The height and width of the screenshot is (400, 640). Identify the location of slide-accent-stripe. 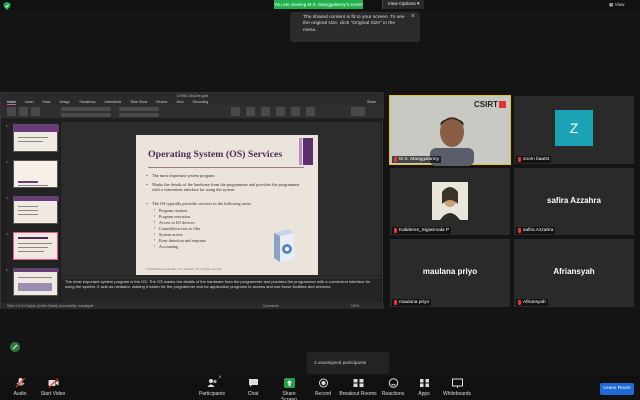
(300, 151).